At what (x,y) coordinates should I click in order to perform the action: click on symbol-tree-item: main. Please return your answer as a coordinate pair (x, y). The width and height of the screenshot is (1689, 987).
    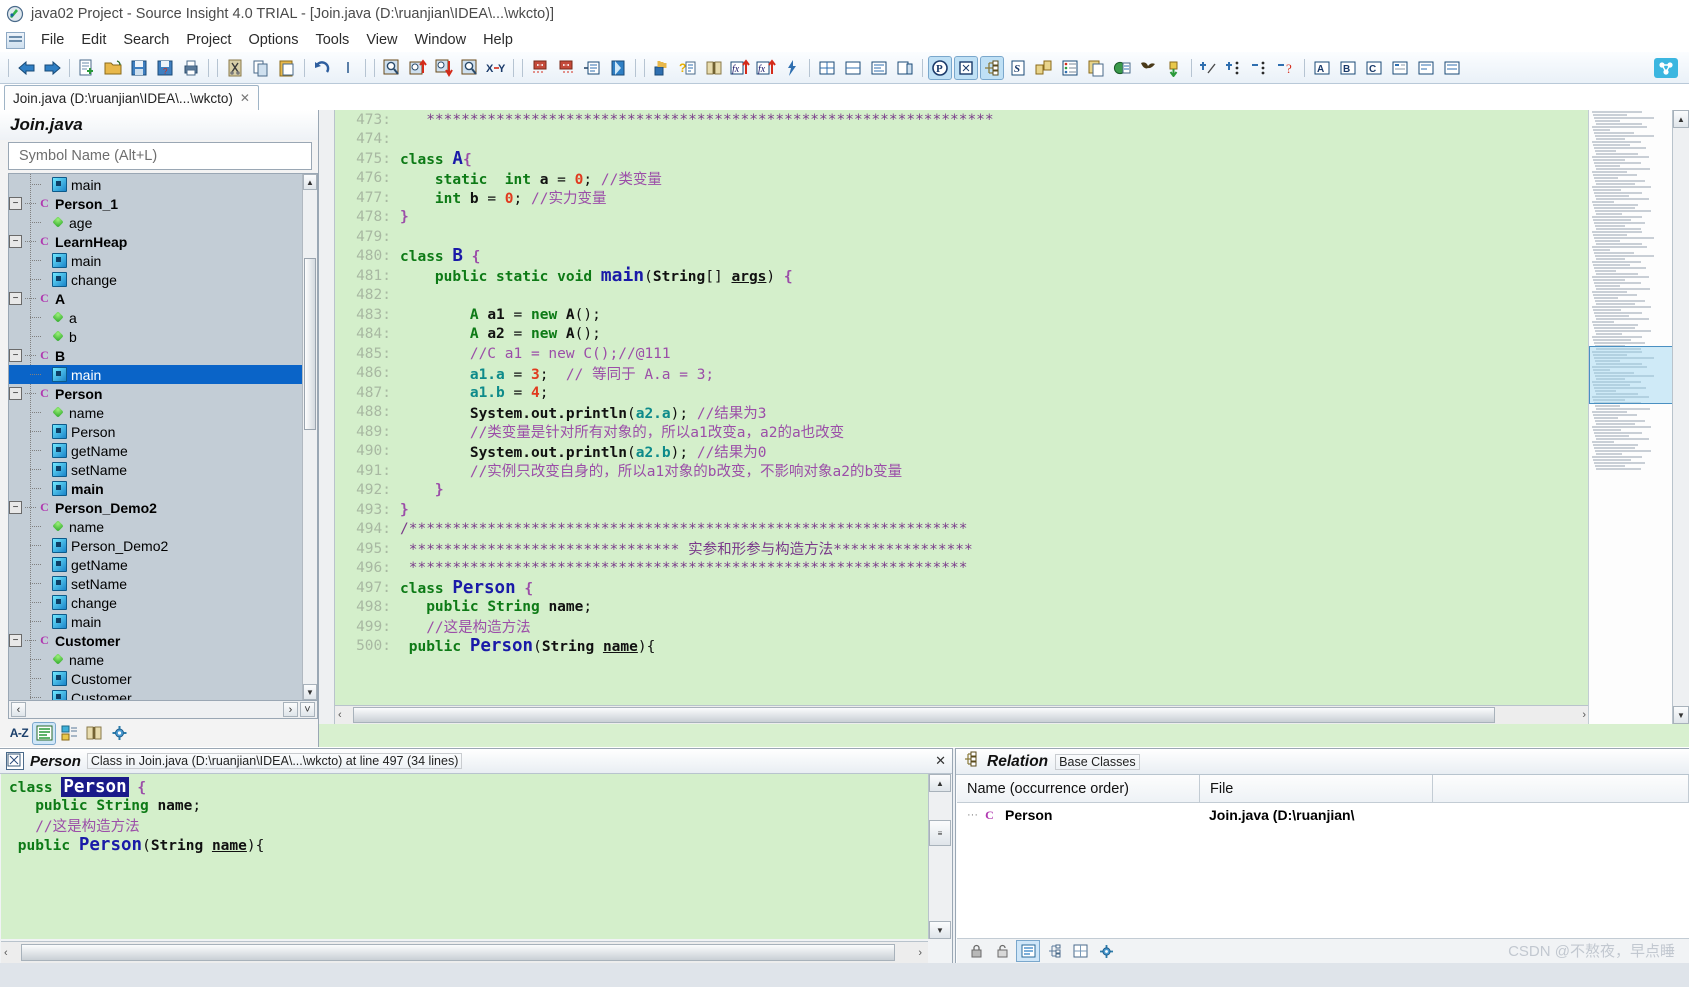
    Looking at the image, I should click on (155, 488).